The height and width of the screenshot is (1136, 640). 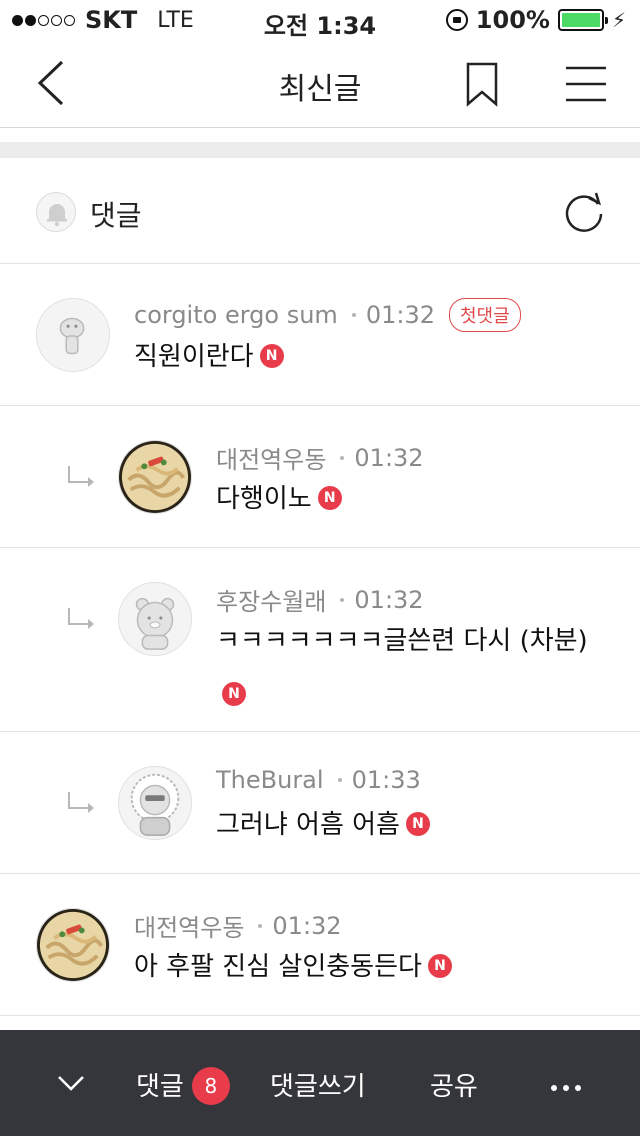 I want to click on comment-meta: corgito ergo sum 01:32 첫댓글, so click(x=327, y=315).